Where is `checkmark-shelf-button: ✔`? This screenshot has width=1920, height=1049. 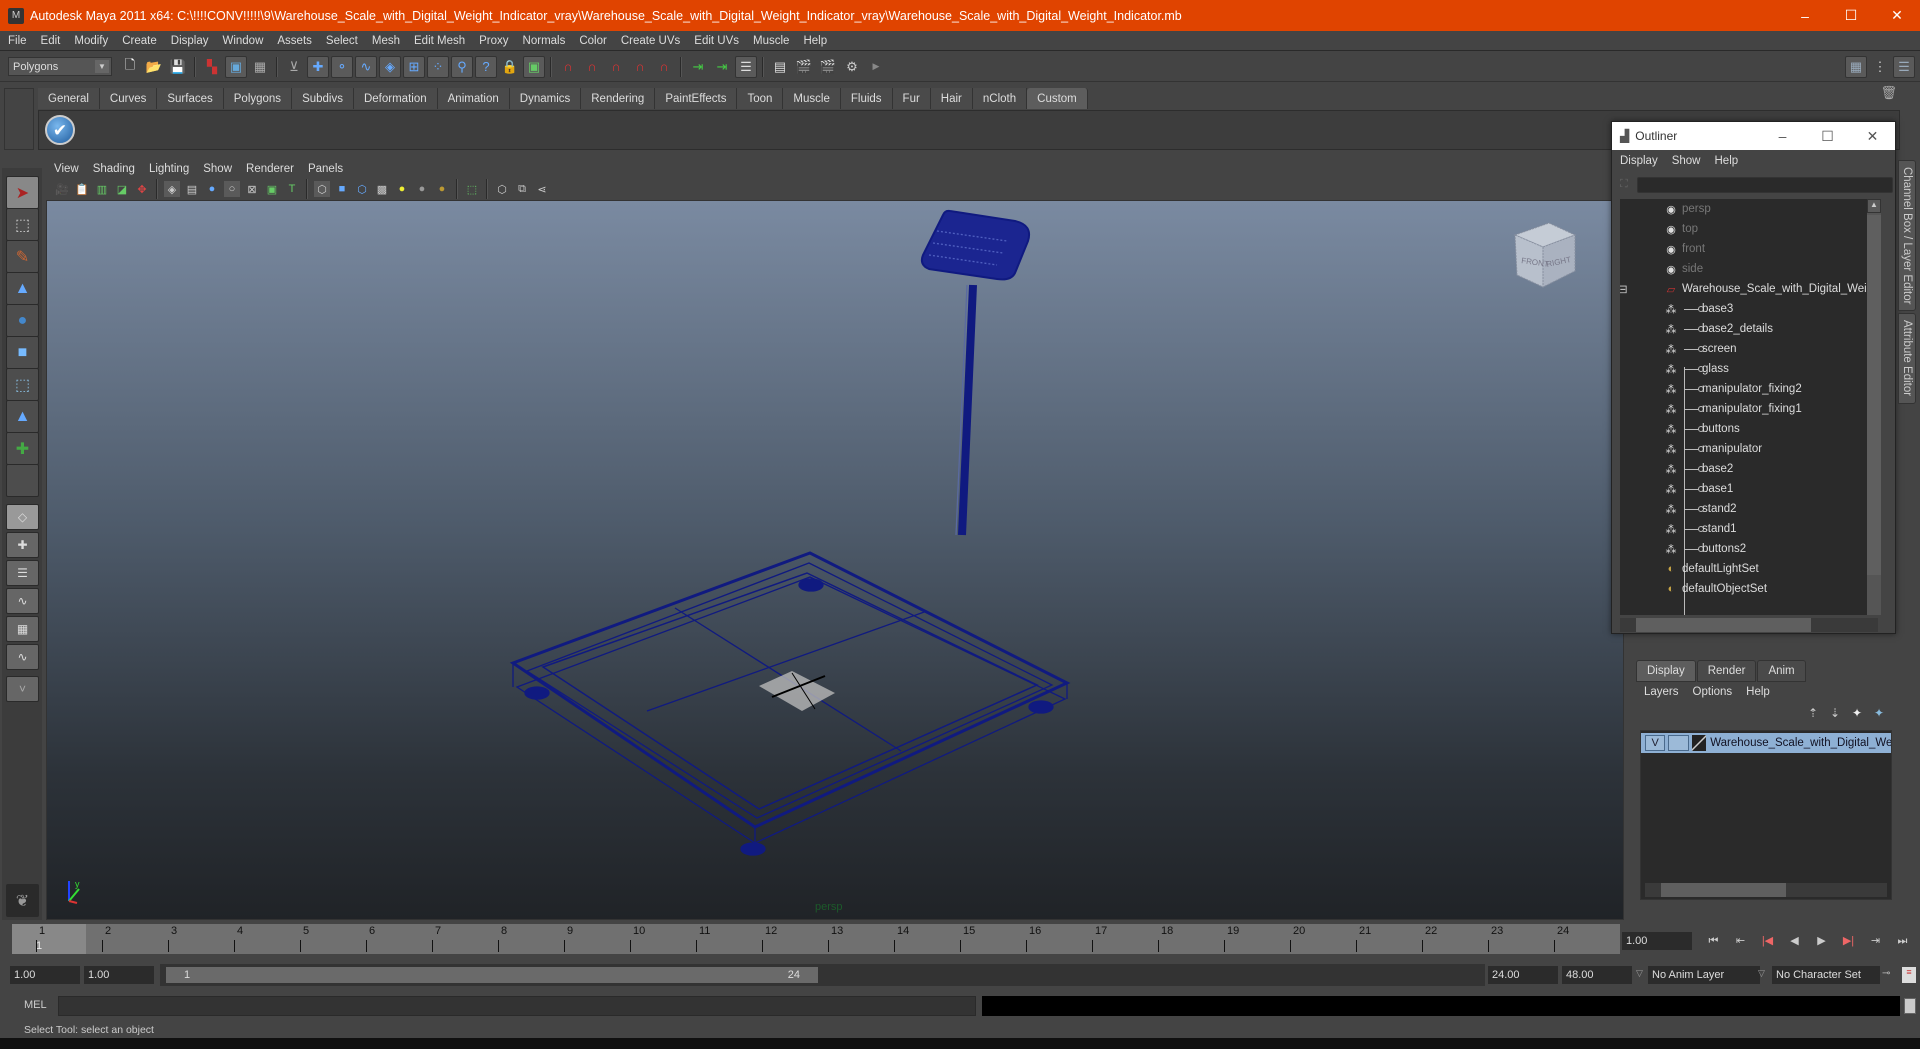
checkmark-shelf-button: ✔ is located at coordinates (60, 130).